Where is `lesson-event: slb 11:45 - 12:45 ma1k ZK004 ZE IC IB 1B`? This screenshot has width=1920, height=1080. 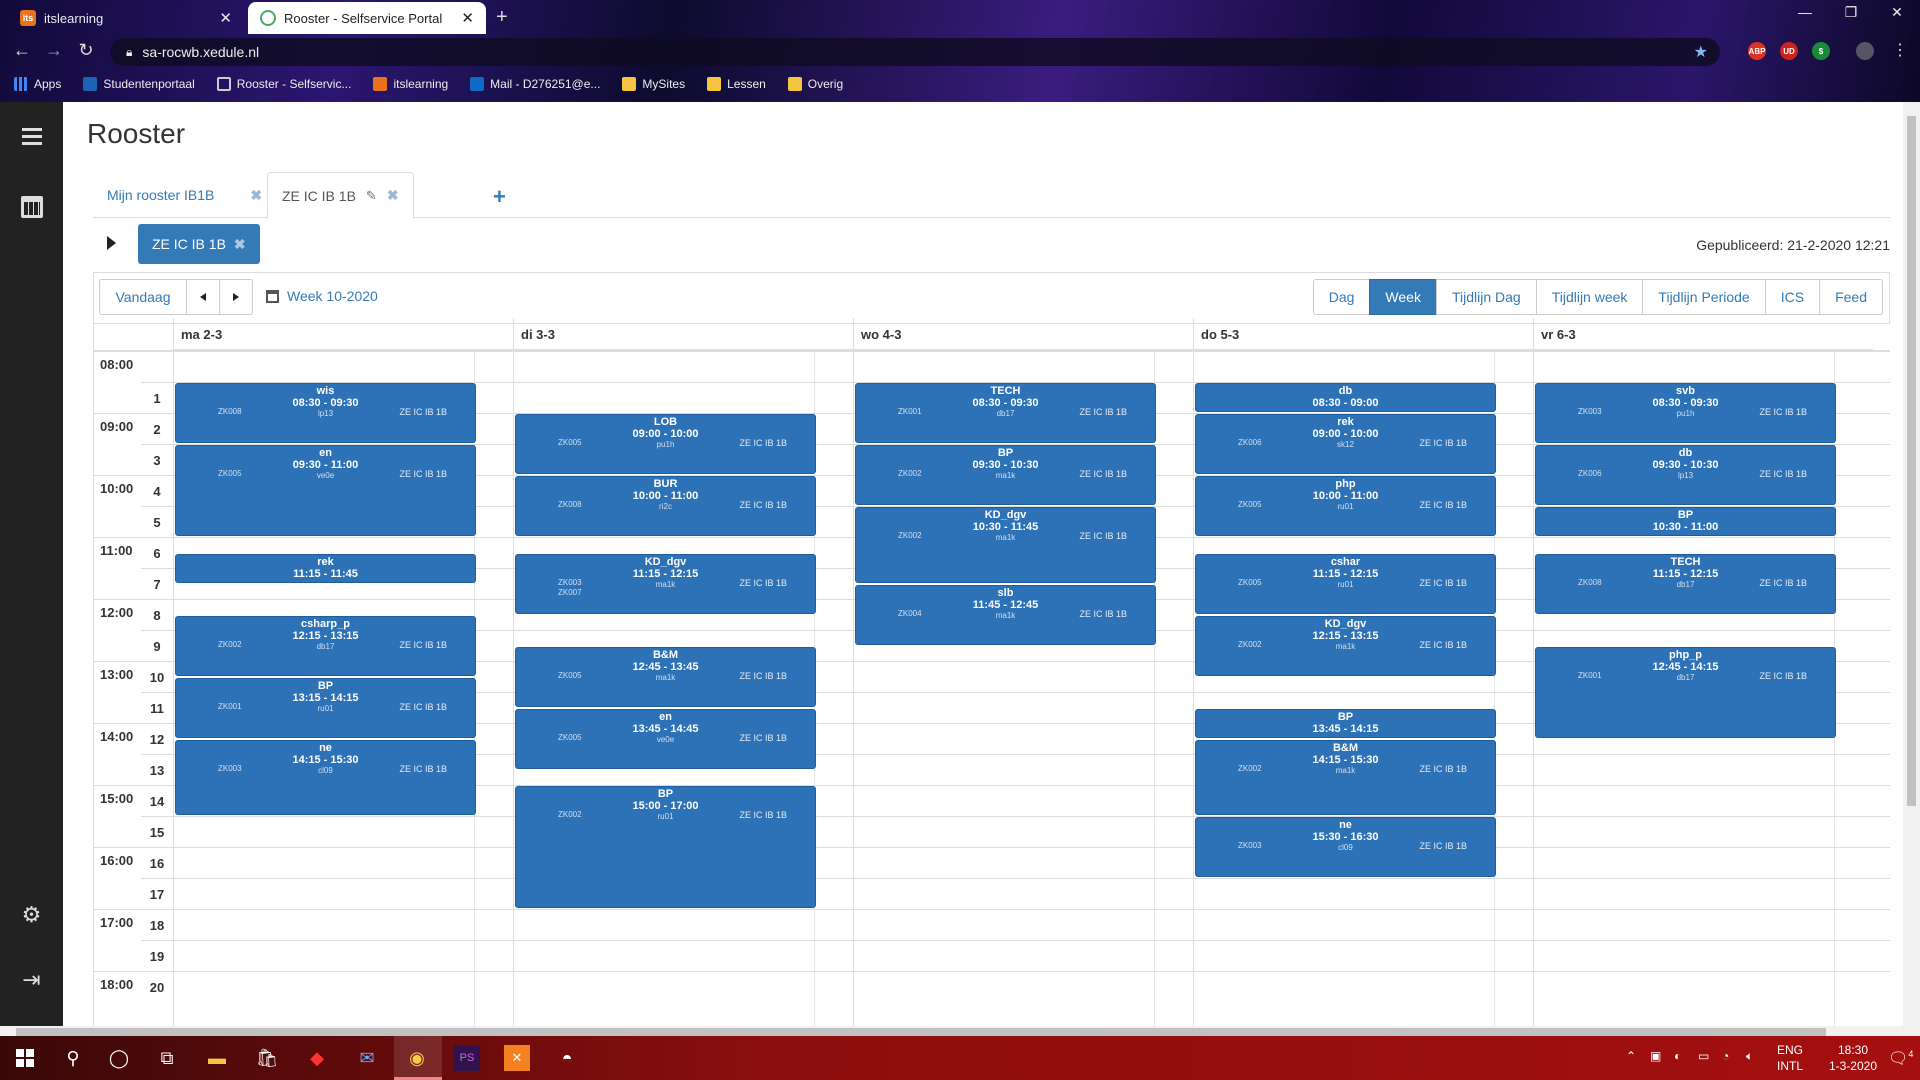 lesson-event: slb 11:45 - 12:45 ma1k ZK004 ZE IC IB 1B is located at coordinates (1005, 614).